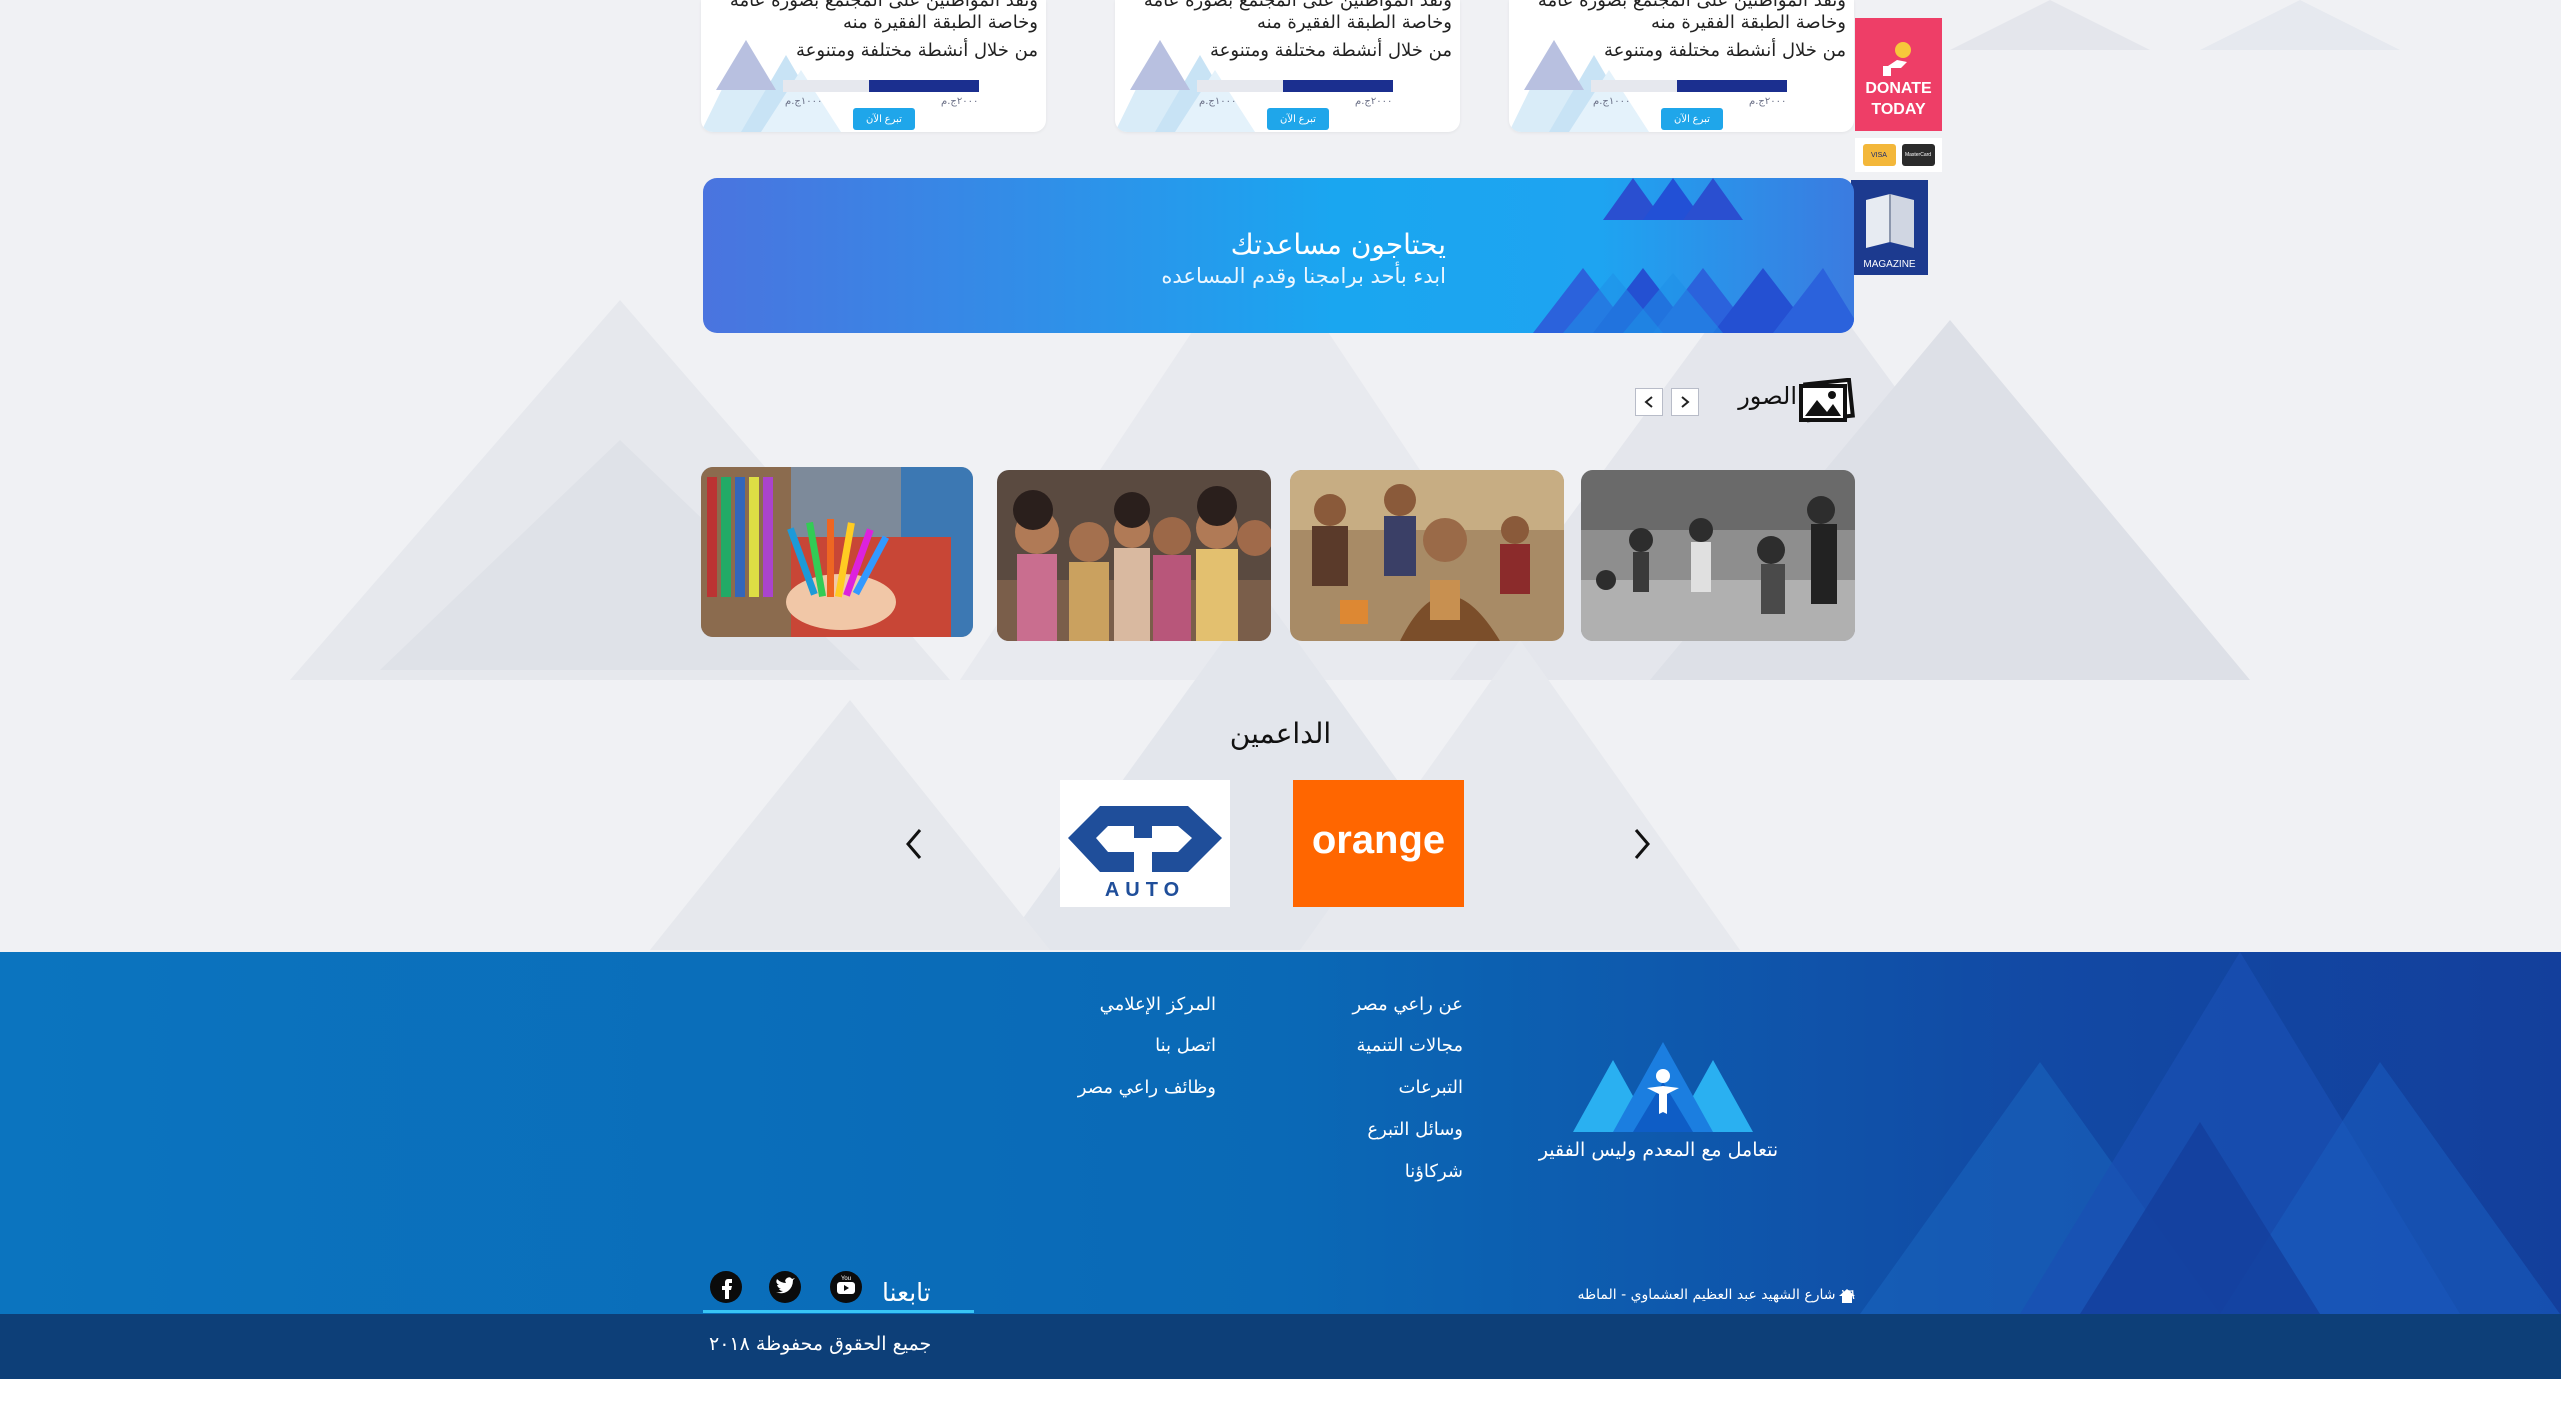  Describe the element at coordinates (1663, 1087) in the screenshot. I see `site-logo` at that location.